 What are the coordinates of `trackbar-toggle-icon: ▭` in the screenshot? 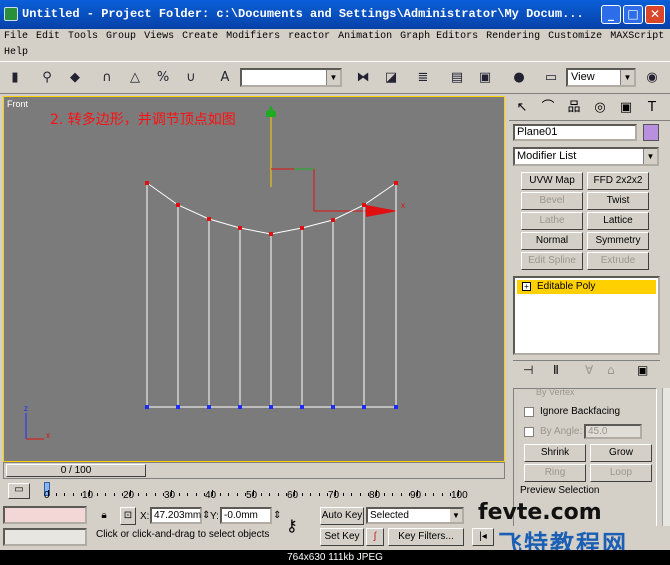 It's located at (19, 491).